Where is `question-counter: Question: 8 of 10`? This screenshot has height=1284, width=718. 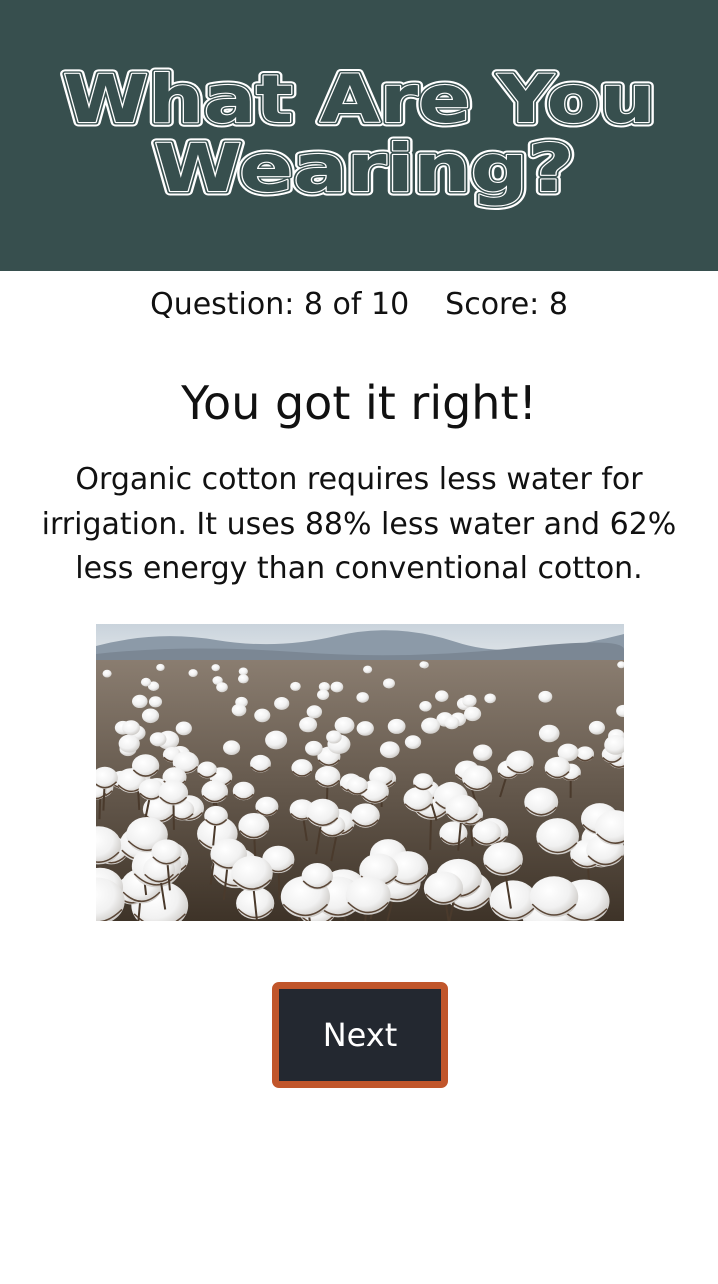 question-counter: Question: 8 of 10 is located at coordinates (280, 304).